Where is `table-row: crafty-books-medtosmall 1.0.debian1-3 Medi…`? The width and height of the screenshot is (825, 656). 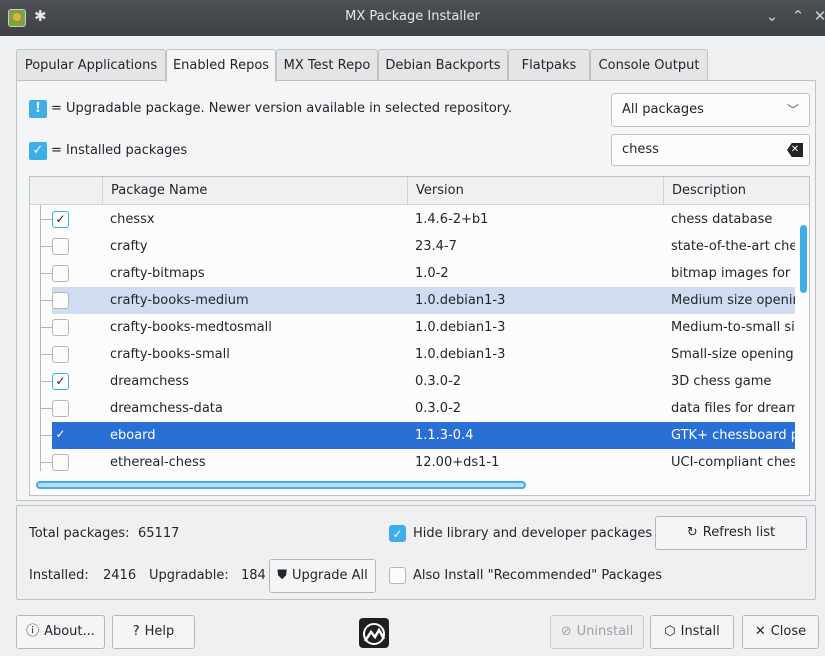 table-row: crafty-books-medtosmall 1.0.debian1-3 Medi… is located at coordinates (412, 327).